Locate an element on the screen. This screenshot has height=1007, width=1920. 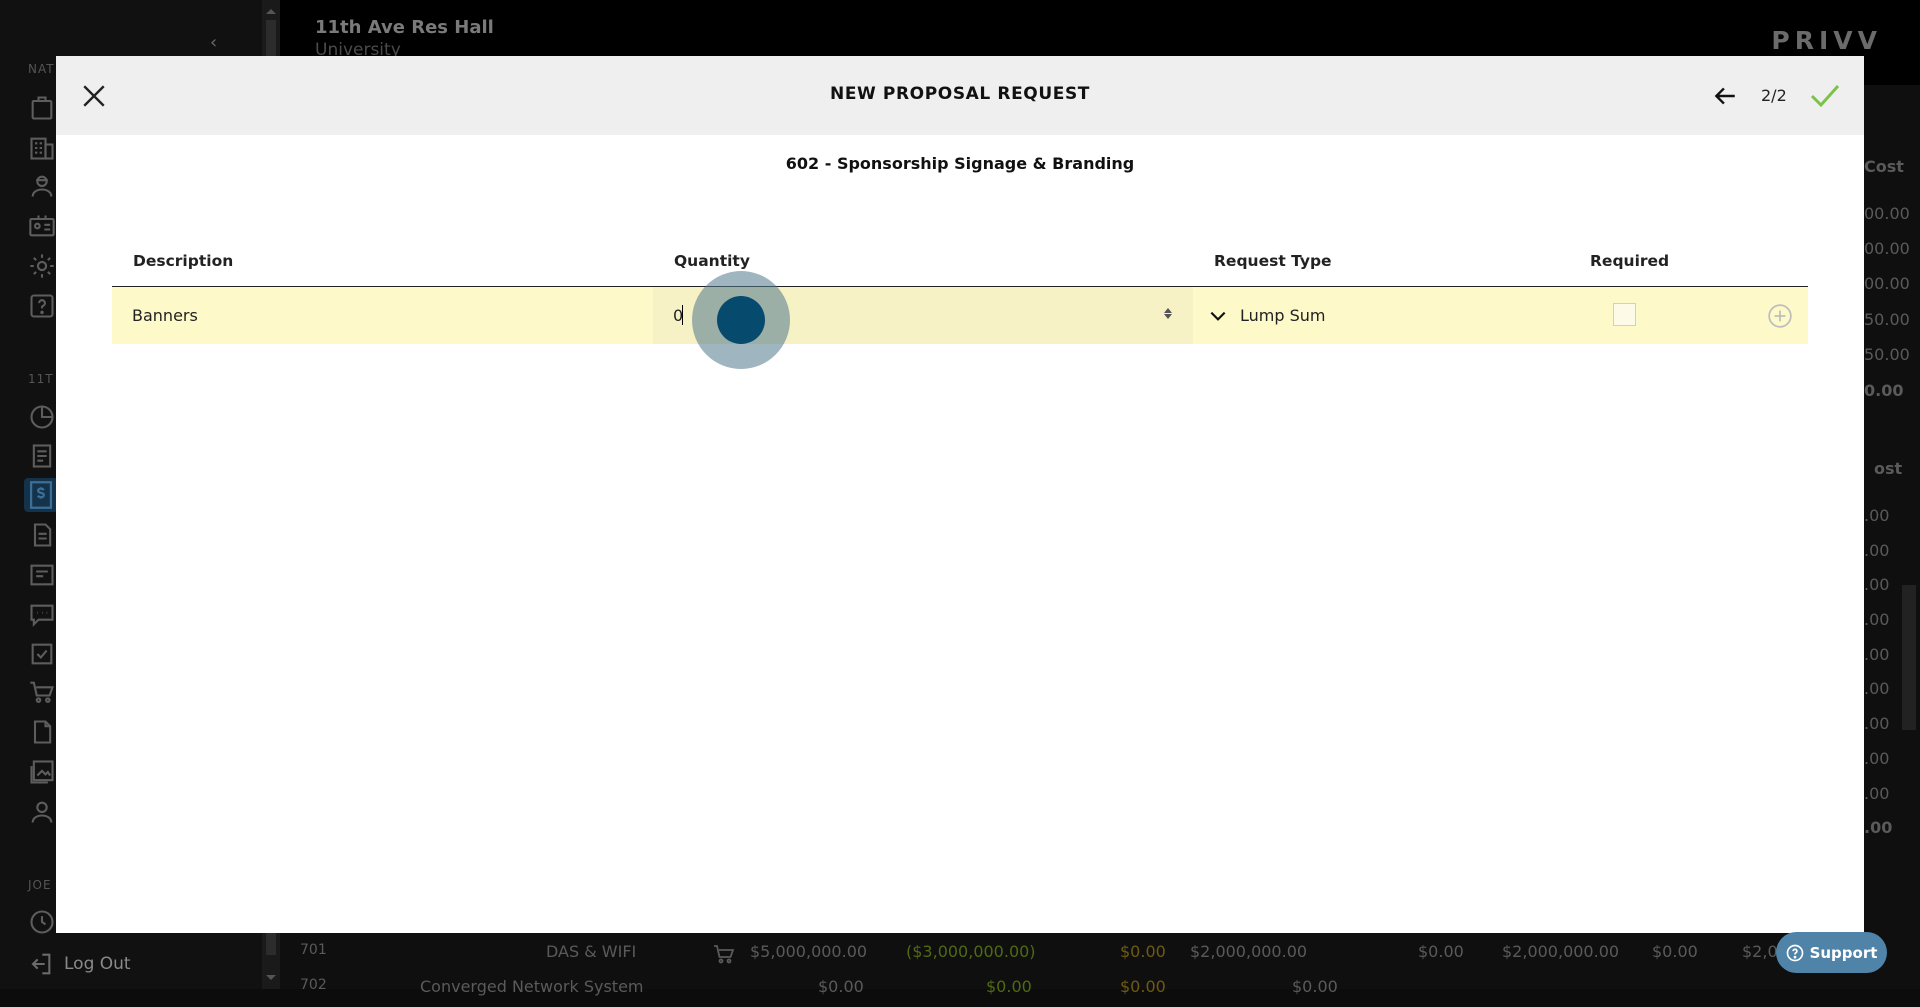
clock-icon is located at coordinates (42, 922).